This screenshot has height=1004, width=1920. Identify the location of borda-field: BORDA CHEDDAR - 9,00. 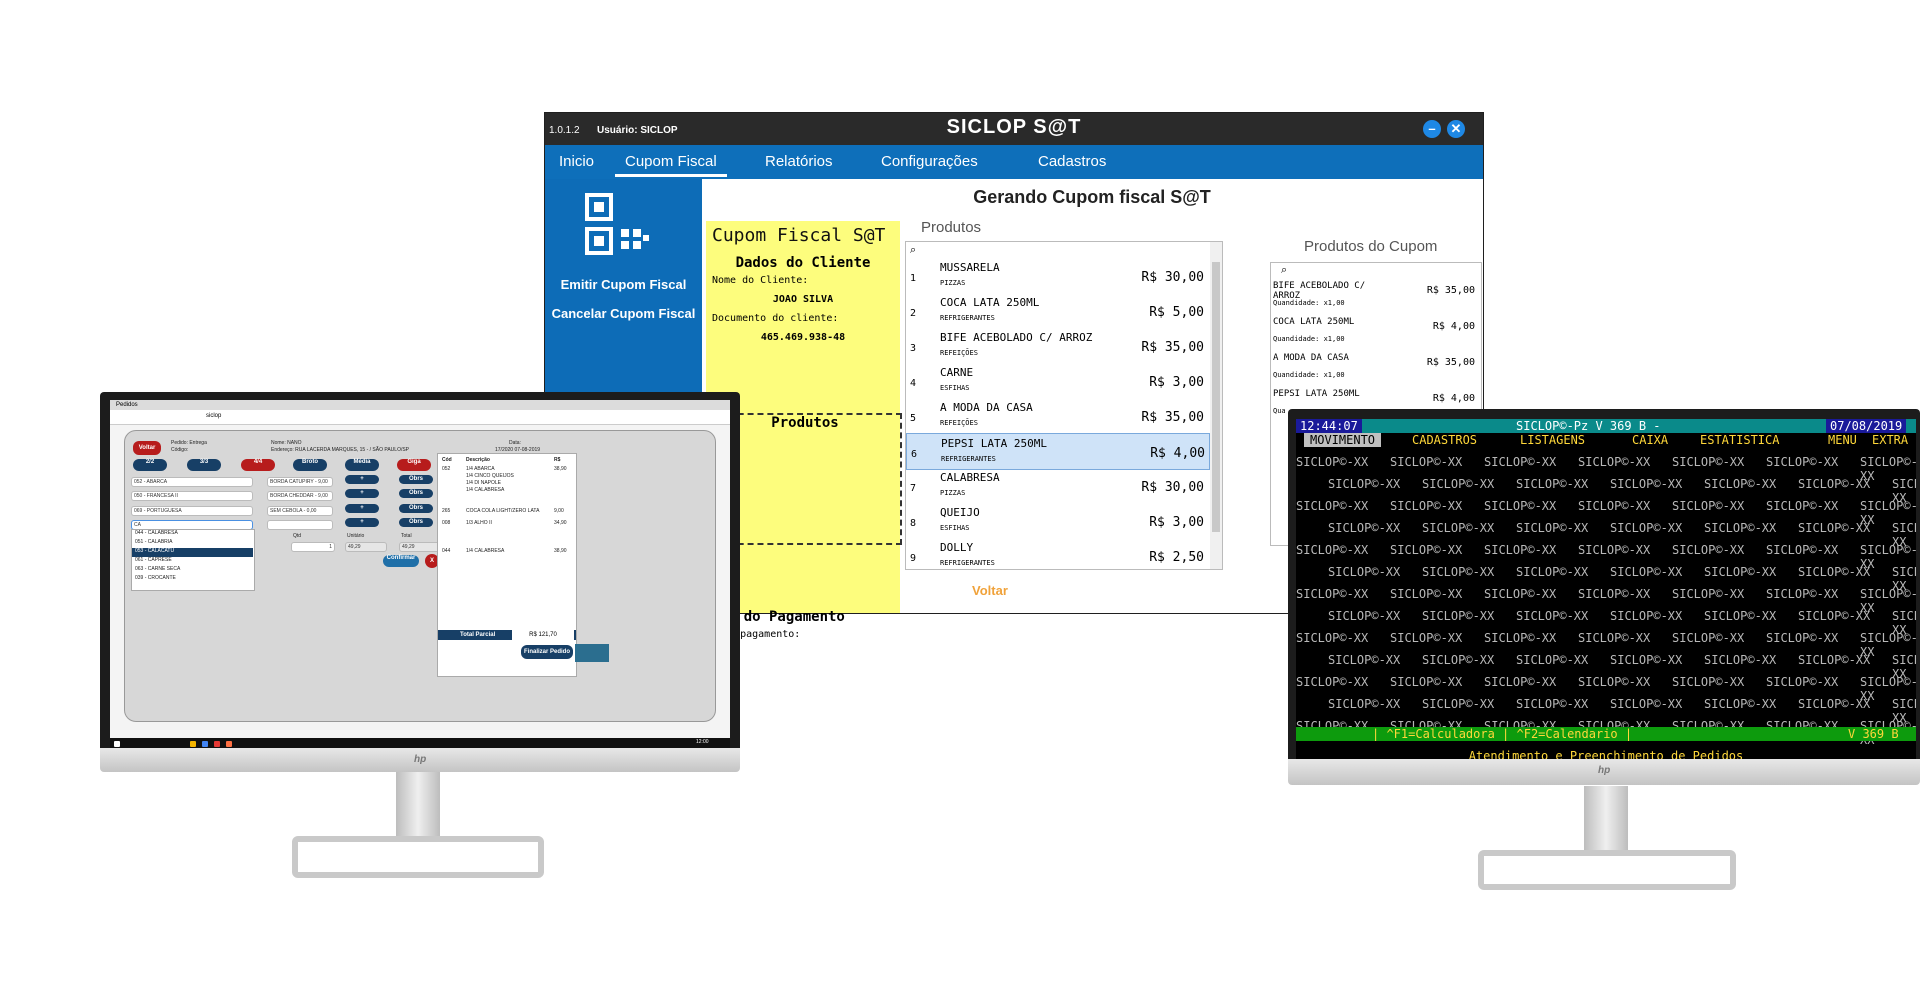
(300, 496).